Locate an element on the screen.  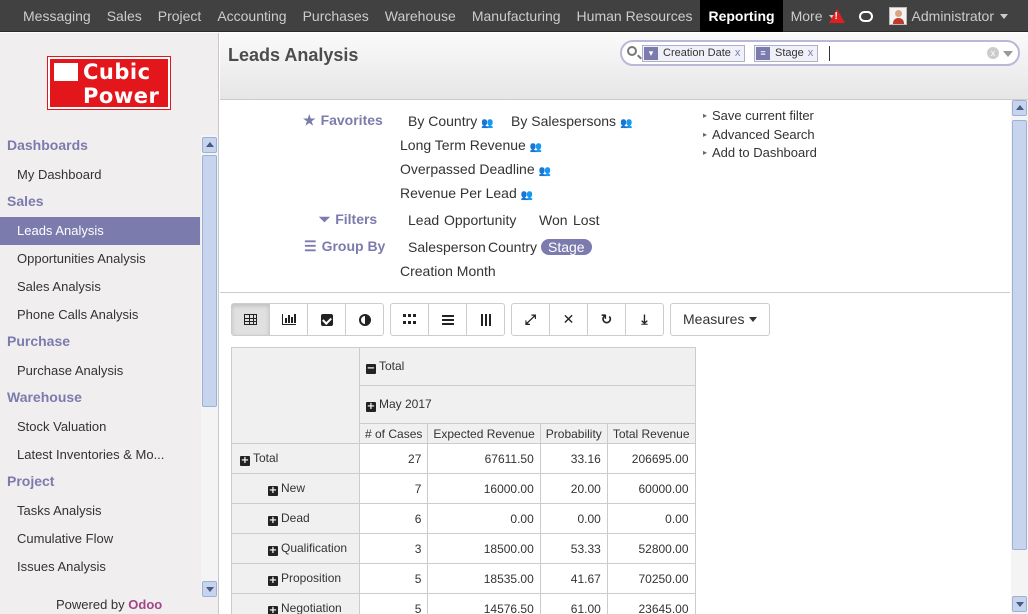
groupby-stage: Stage is located at coordinates (566, 247).